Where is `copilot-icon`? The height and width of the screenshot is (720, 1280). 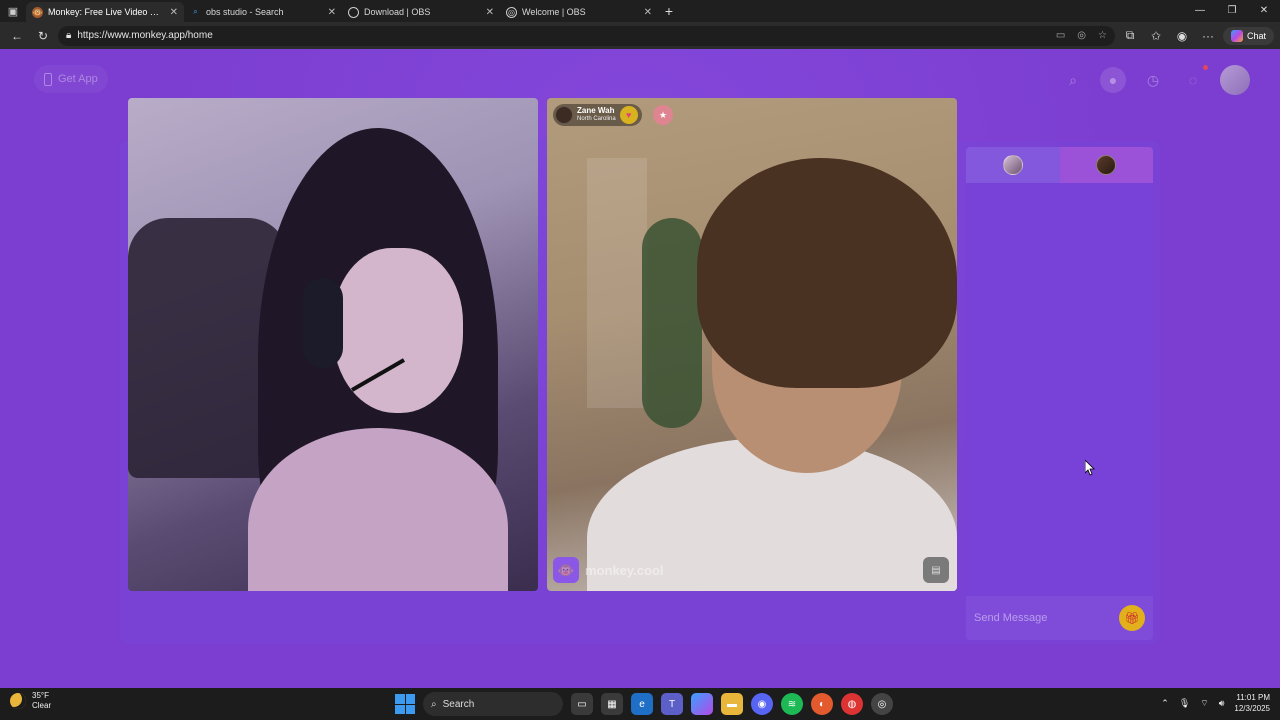 copilot-icon is located at coordinates (702, 704).